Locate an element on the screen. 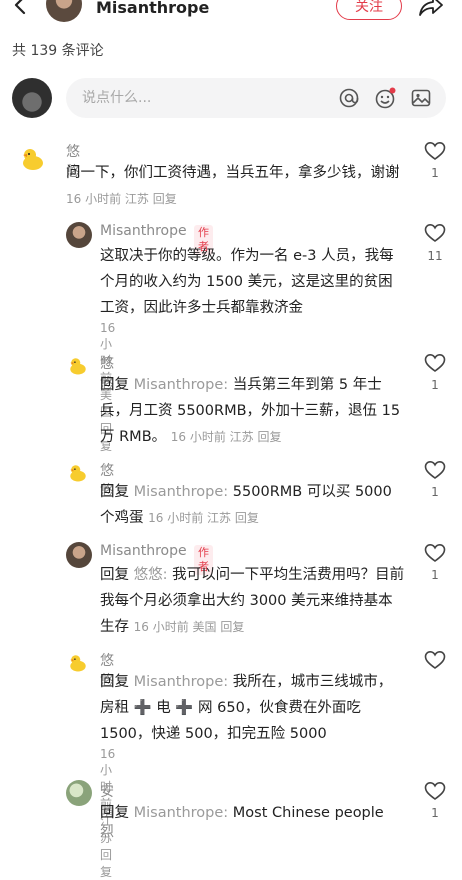 This screenshot has width=462, height=880. comment-meta: 16 小时前 美国 回复 is located at coordinates (189, 627).